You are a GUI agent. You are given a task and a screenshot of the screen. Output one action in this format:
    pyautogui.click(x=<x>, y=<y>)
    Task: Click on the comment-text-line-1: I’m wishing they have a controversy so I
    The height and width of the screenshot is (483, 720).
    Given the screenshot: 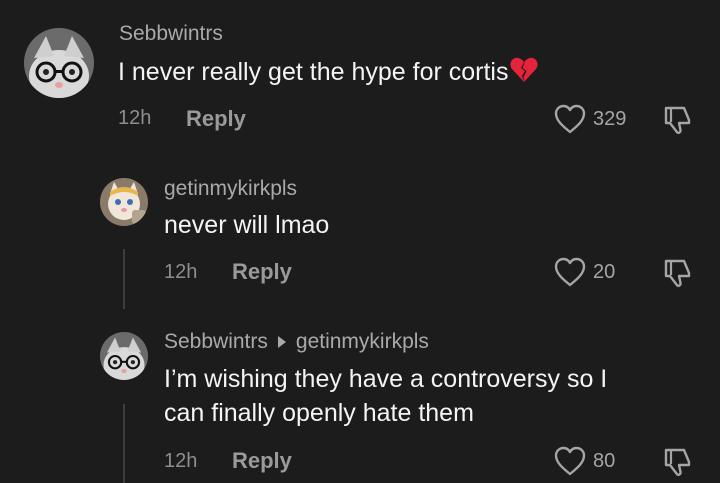 What is the action you would take?
    pyautogui.click(x=386, y=379)
    